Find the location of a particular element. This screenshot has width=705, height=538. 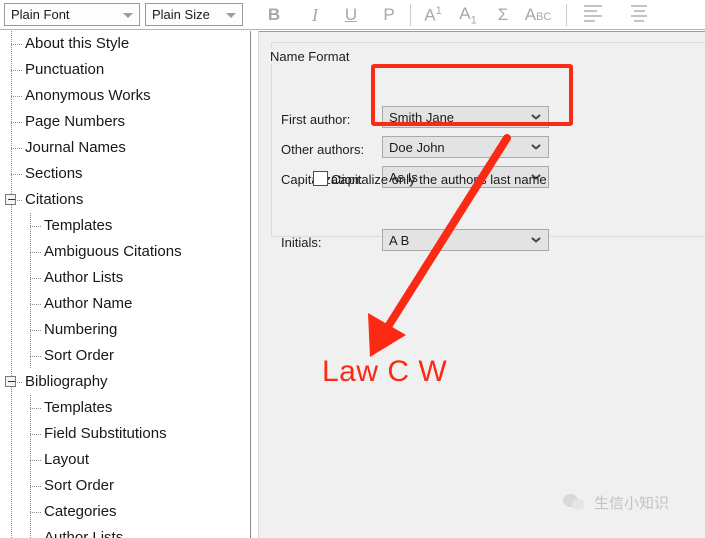

tree-item-anonymous-works: Anonymous Works is located at coordinates (125, 96).